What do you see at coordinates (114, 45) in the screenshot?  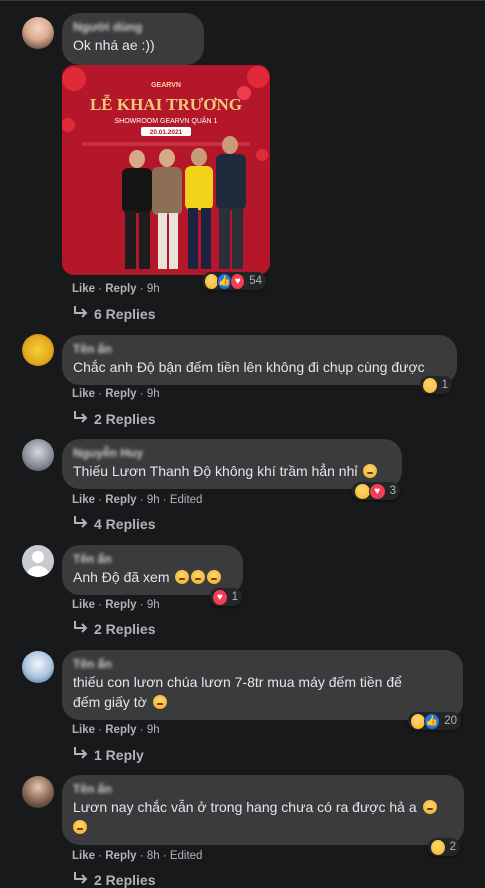 I see `comment-text: Ok nhá ae :))` at bounding box center [114, 45].